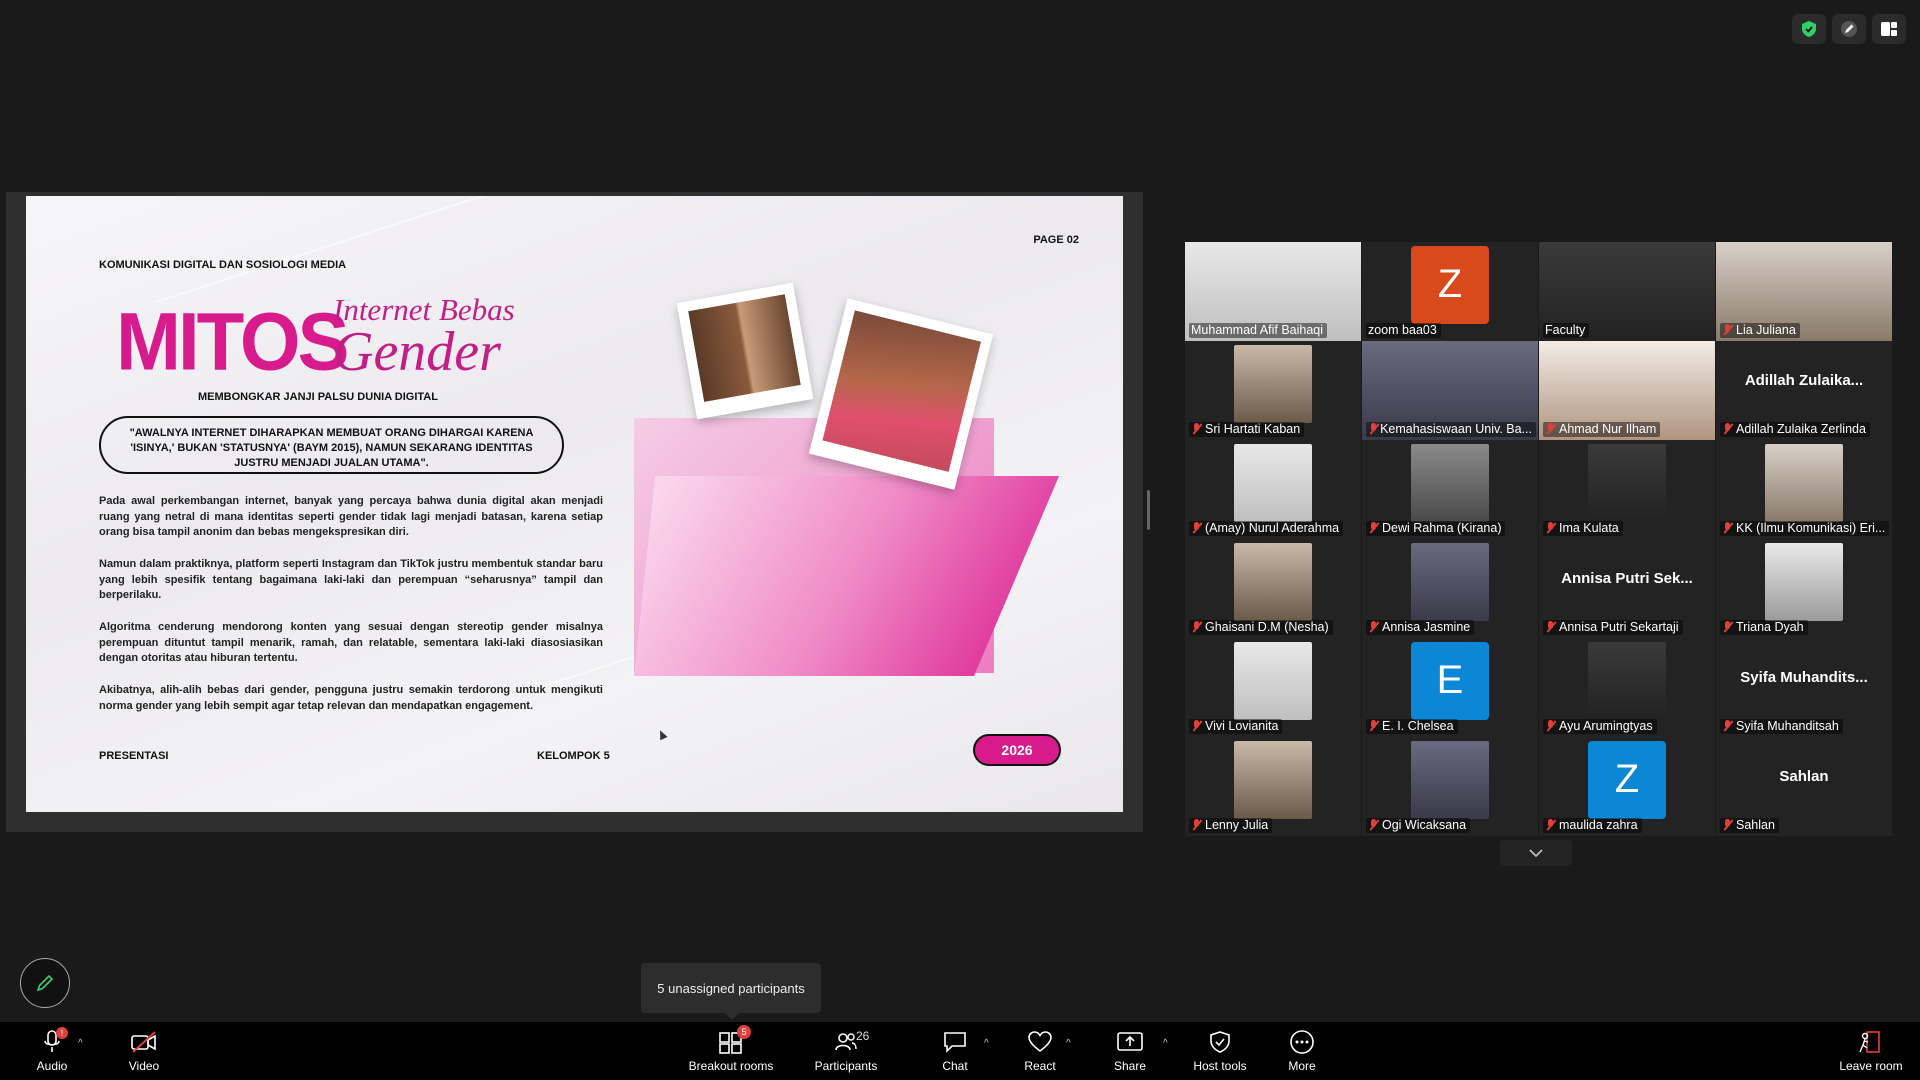 The height and width of the screenshot is (1080, 1920). Describe the element at coordinates (223, 265) in the screenshot. I see `slide-course-title: KOMUNIKASI DIGITAL DAN SOSIOLOGI MEDIA` at that location.